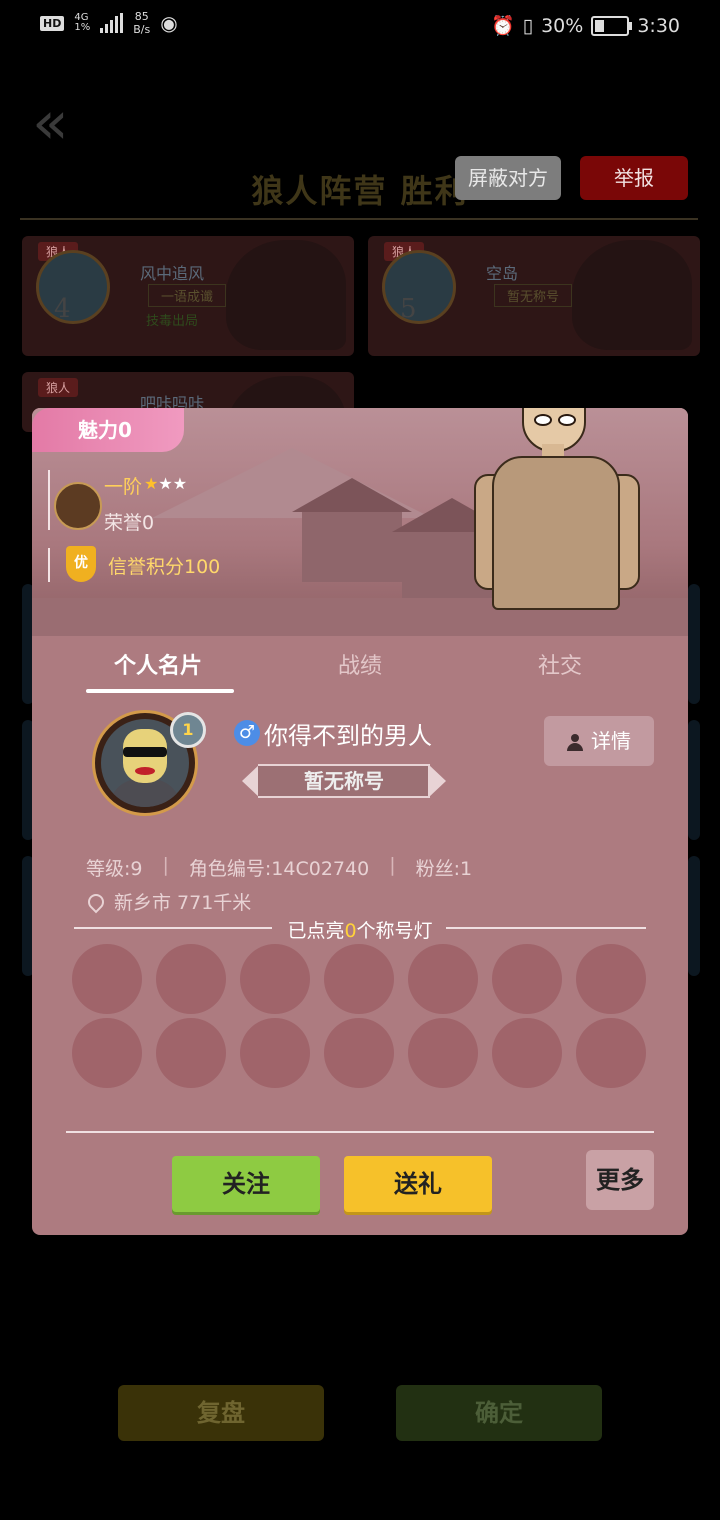  What do you see at coordinates (173, 928) in the screenshot?
I see `lamp-divider-left` at bounding box center [173, 928].